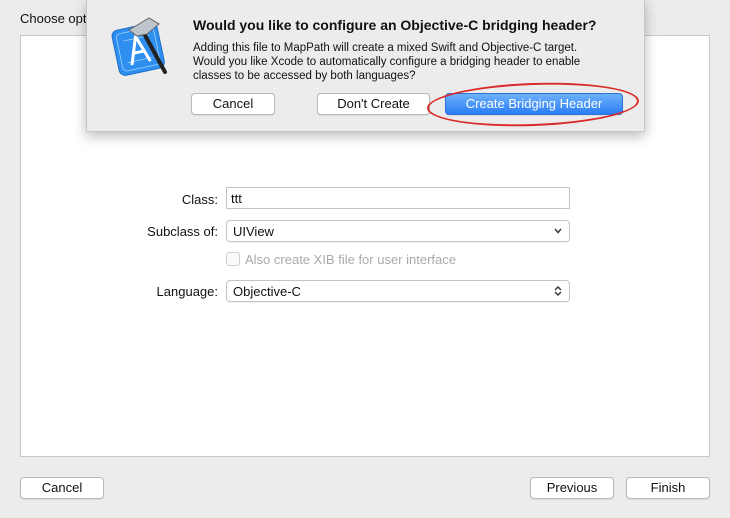  I want to click on up-down-arrows-icon, so click(558, 291).